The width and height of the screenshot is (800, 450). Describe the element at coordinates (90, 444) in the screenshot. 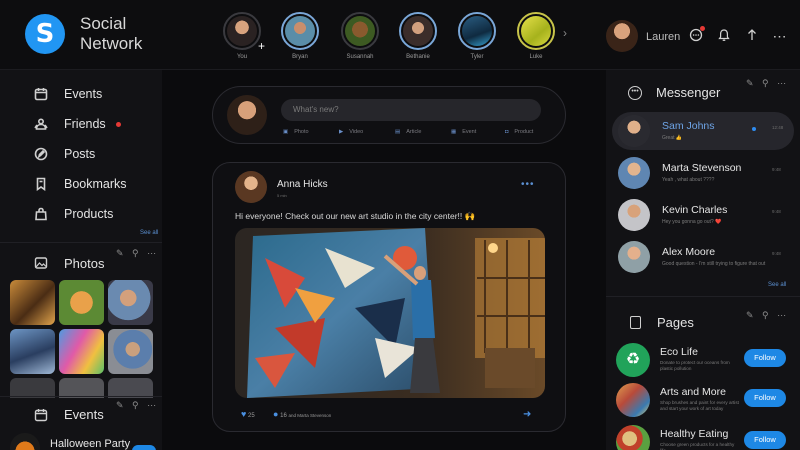

I see `event-name: Halloween Party` at that location.